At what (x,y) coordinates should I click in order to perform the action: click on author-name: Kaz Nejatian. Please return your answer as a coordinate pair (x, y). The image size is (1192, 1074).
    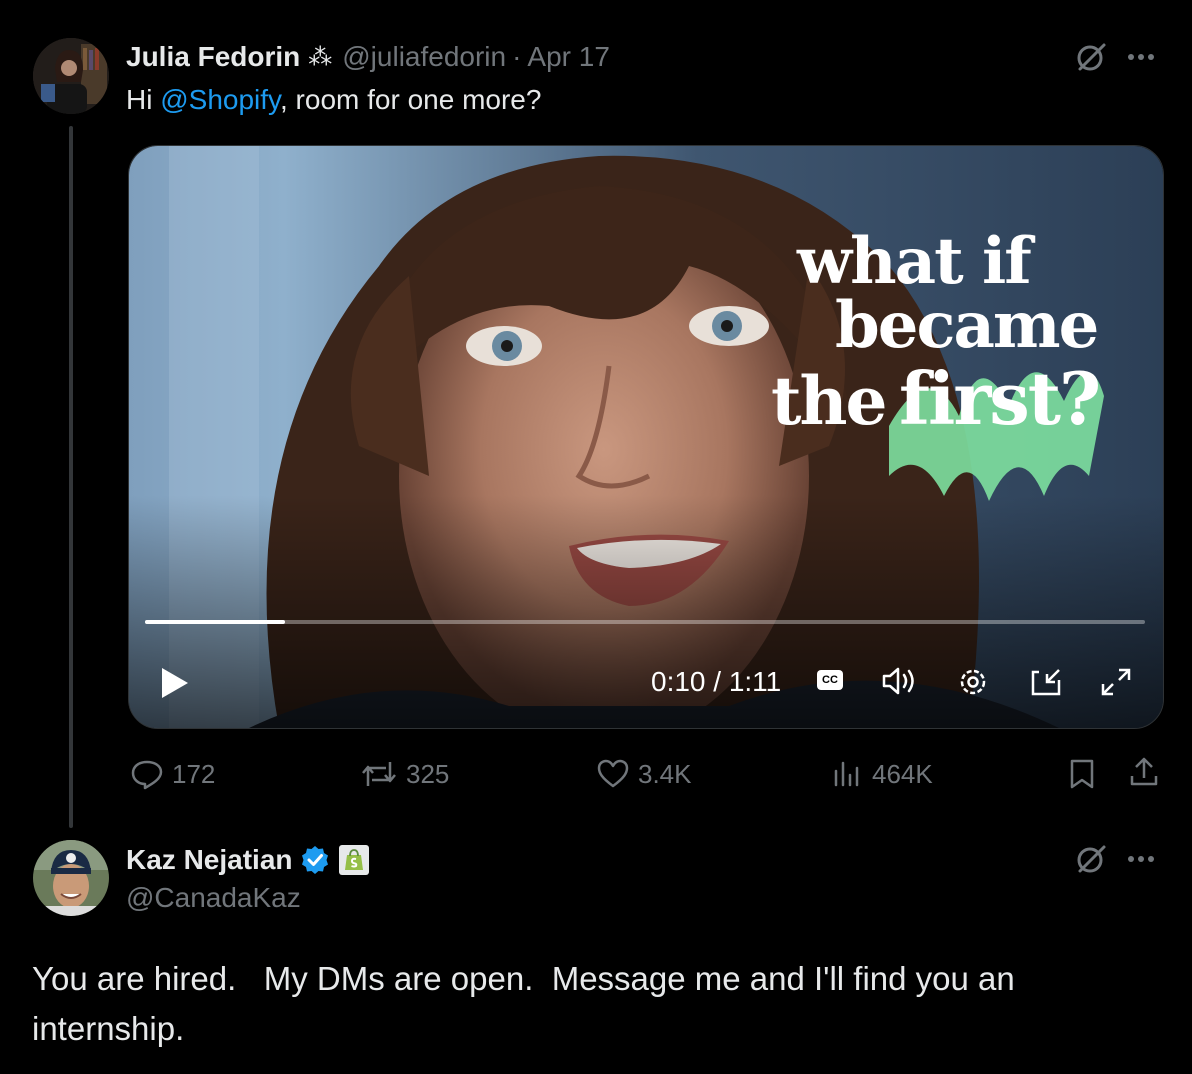
    Looking at the image, I should click on (209, 860).